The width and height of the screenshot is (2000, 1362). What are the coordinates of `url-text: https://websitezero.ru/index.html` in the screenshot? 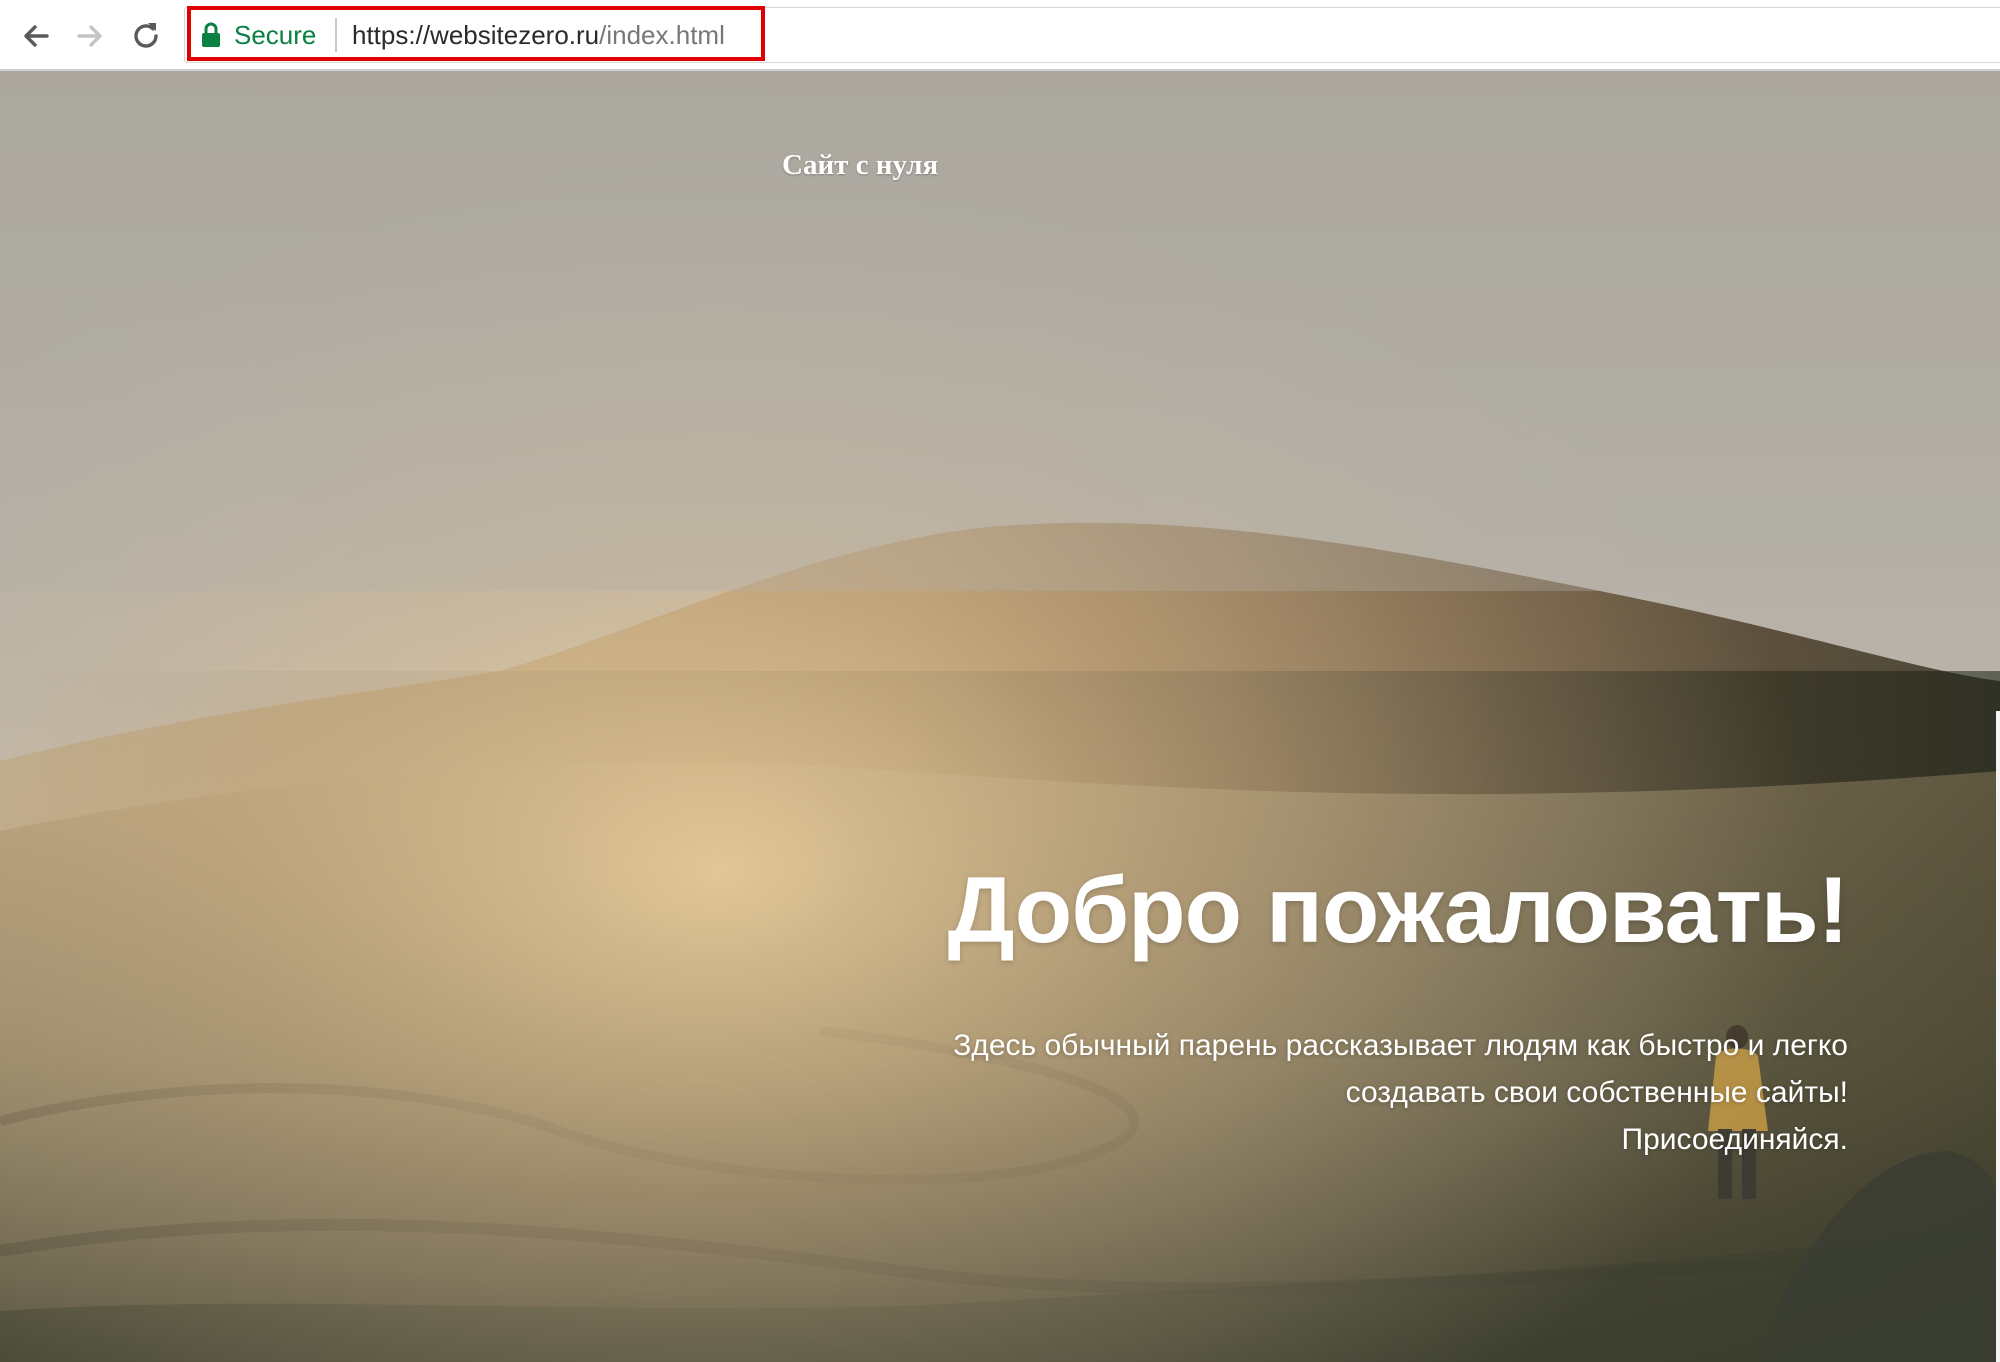 It's located at (538, 35).